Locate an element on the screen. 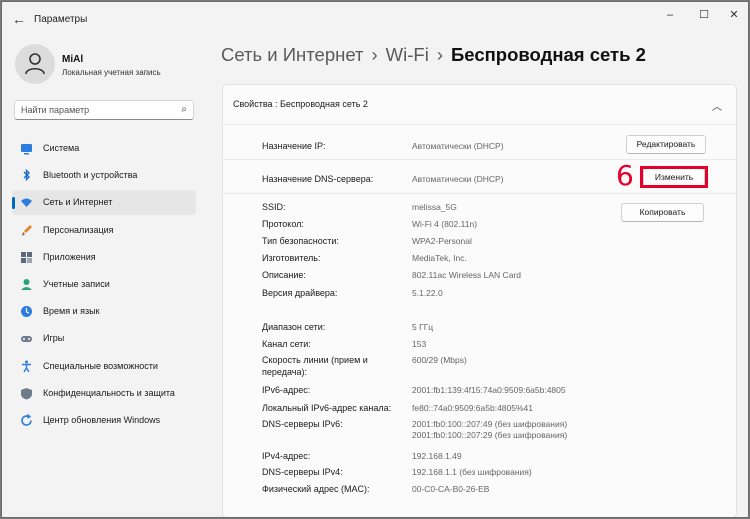 The image size is (750, 519). close-button: ✕ is located at coordinates (733, 15).